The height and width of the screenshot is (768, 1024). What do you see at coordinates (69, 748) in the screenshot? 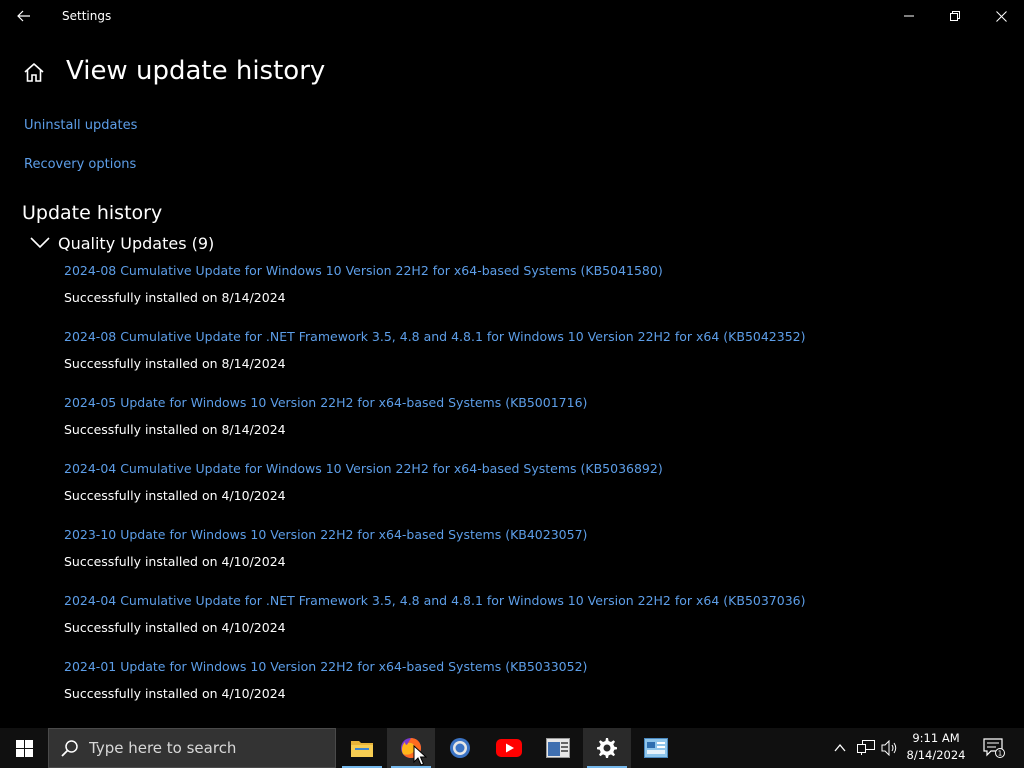
I see `search-icon` at bounding box center [69, 748].